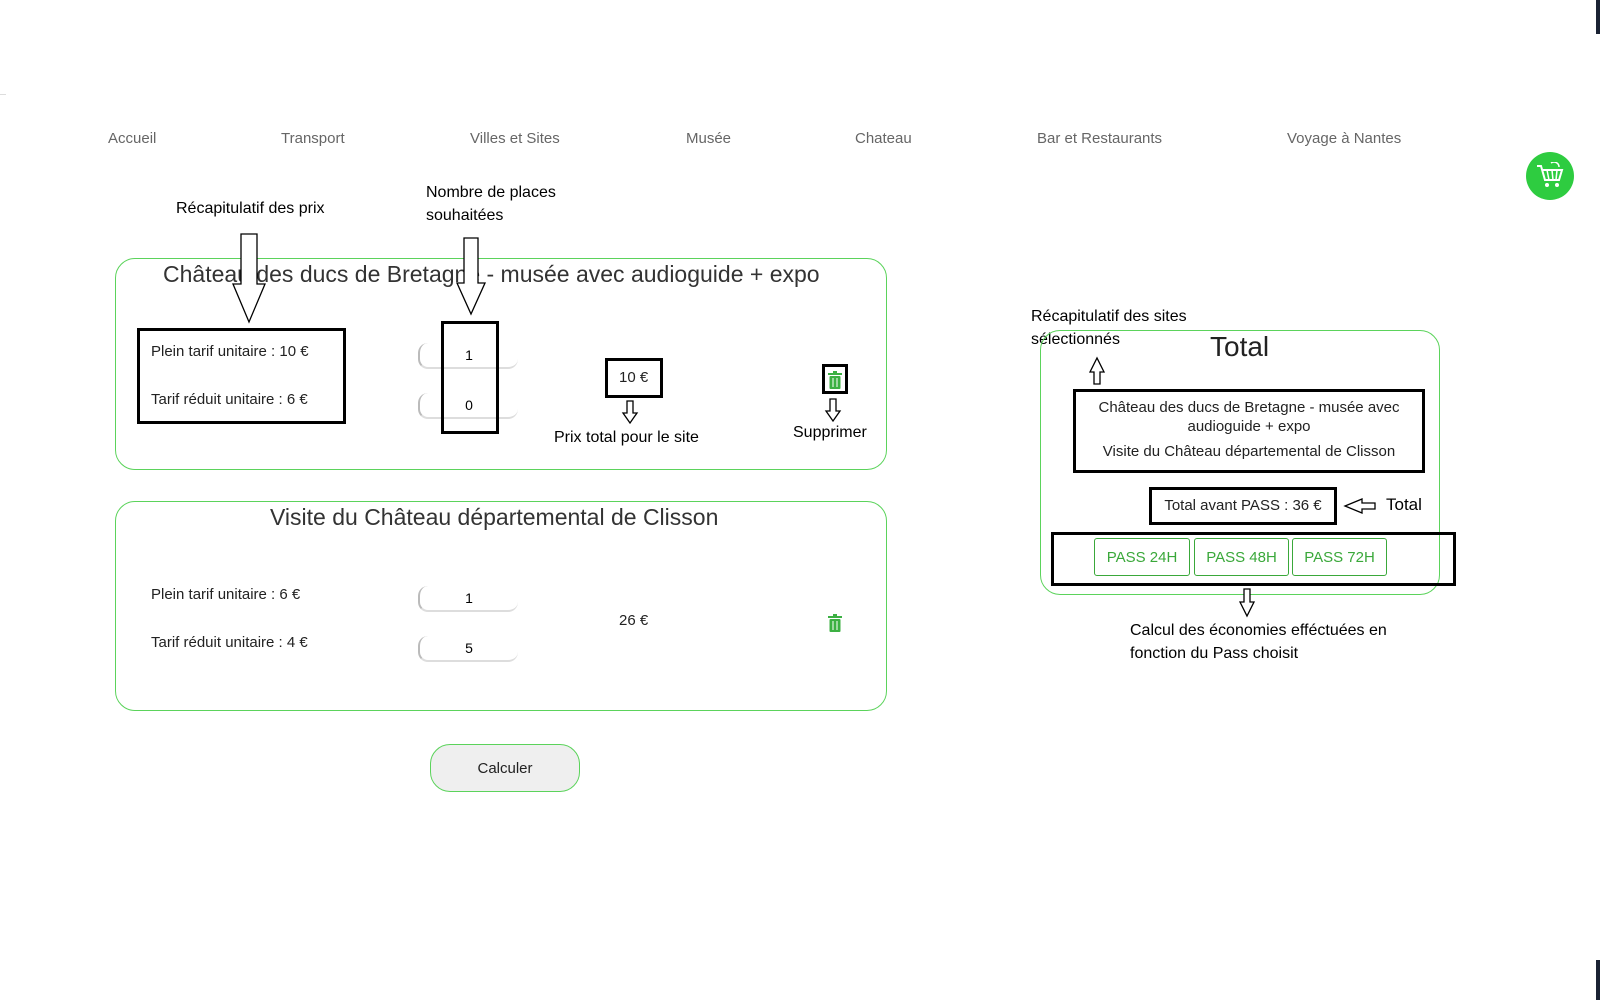 The height and width of the screenshot is (1000, 1600). Describe the element at coordinates (1142, 557) in the screenshot. I see `pass-24h-button: PASS 24H` at that location.